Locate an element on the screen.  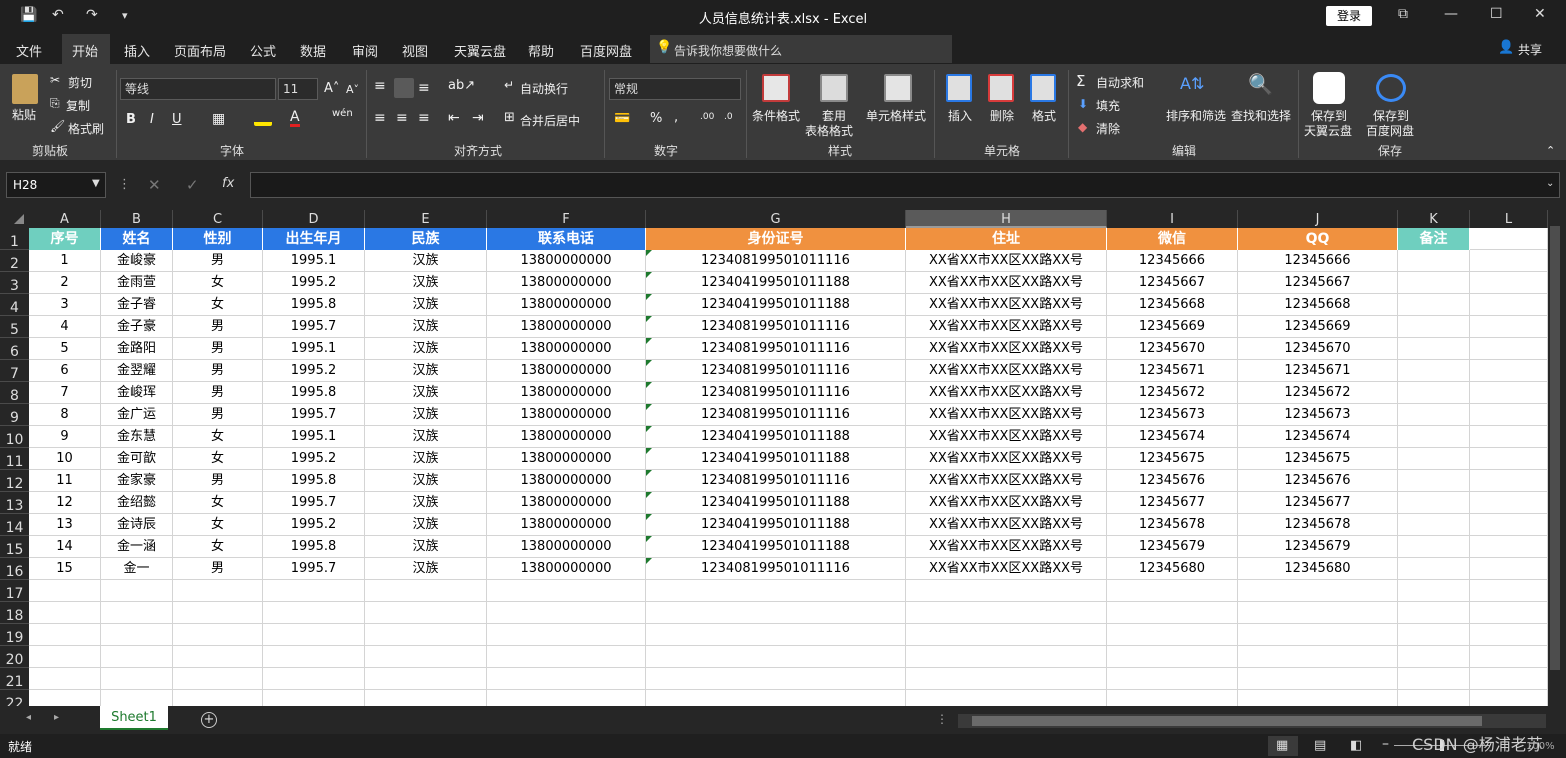
wrap-text-button: 自动换行 is located at coordinates (544, 88).